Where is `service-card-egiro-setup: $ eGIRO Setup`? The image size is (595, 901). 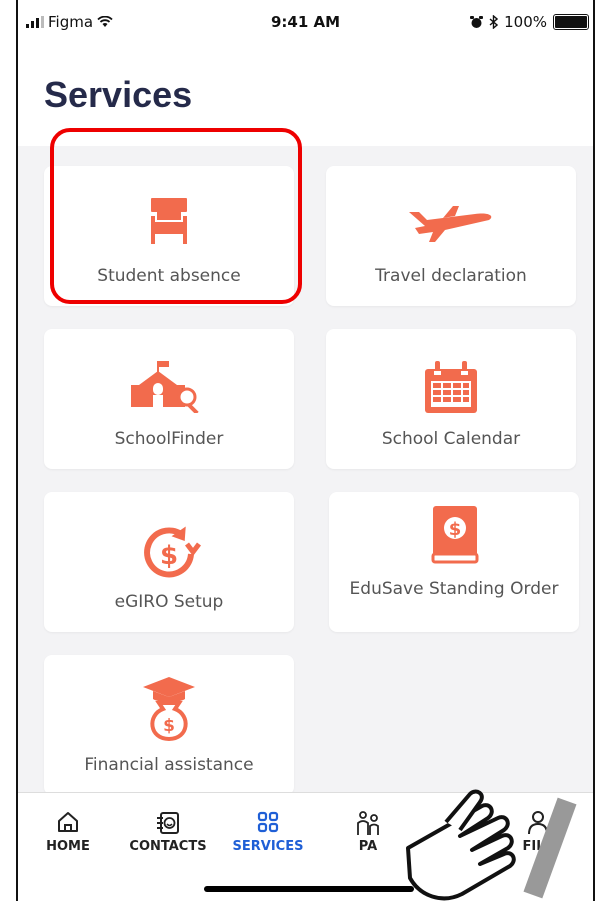 service-card-egiro-setup: $ eGIRO Setup is located at coordinates (169, 562).